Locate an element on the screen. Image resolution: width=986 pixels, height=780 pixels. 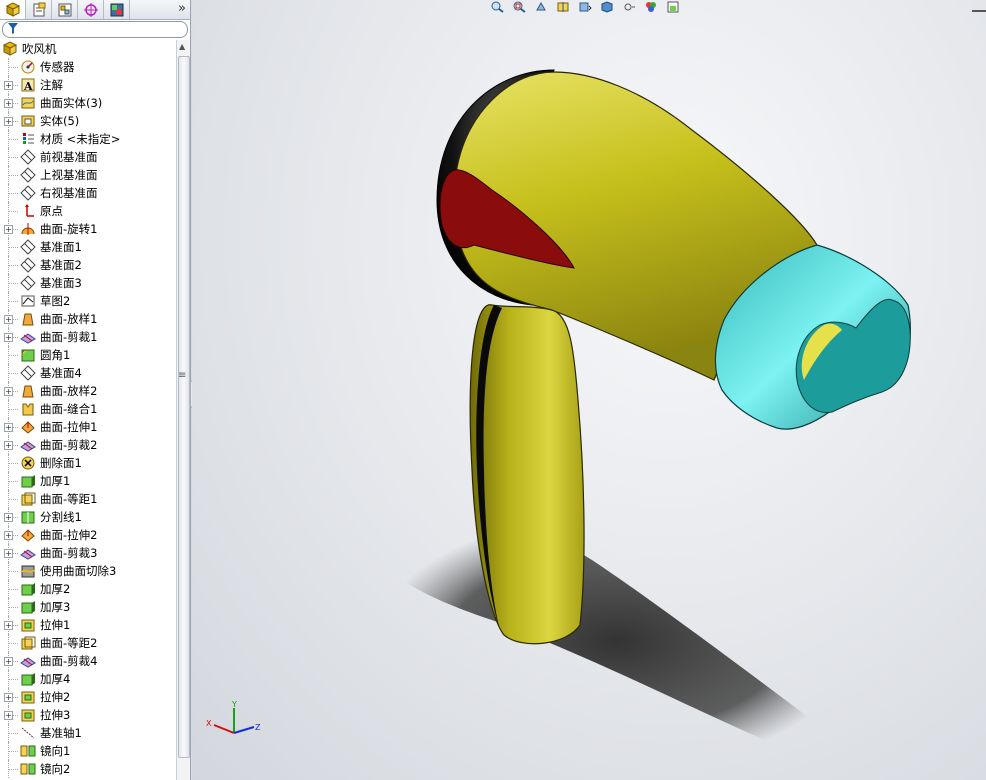
tree-item: + 曲面-剪裁2 is located at coordinates (88, 445).